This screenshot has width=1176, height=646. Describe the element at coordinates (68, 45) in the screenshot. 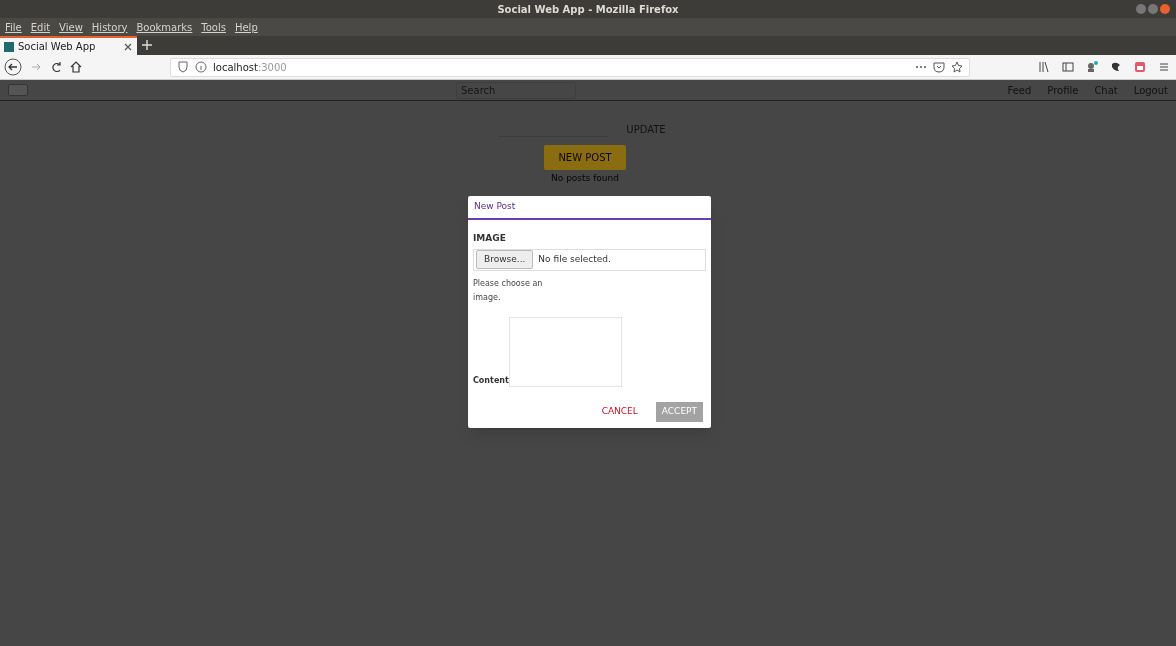

I see `browser-tab: Social Web App` at that location.